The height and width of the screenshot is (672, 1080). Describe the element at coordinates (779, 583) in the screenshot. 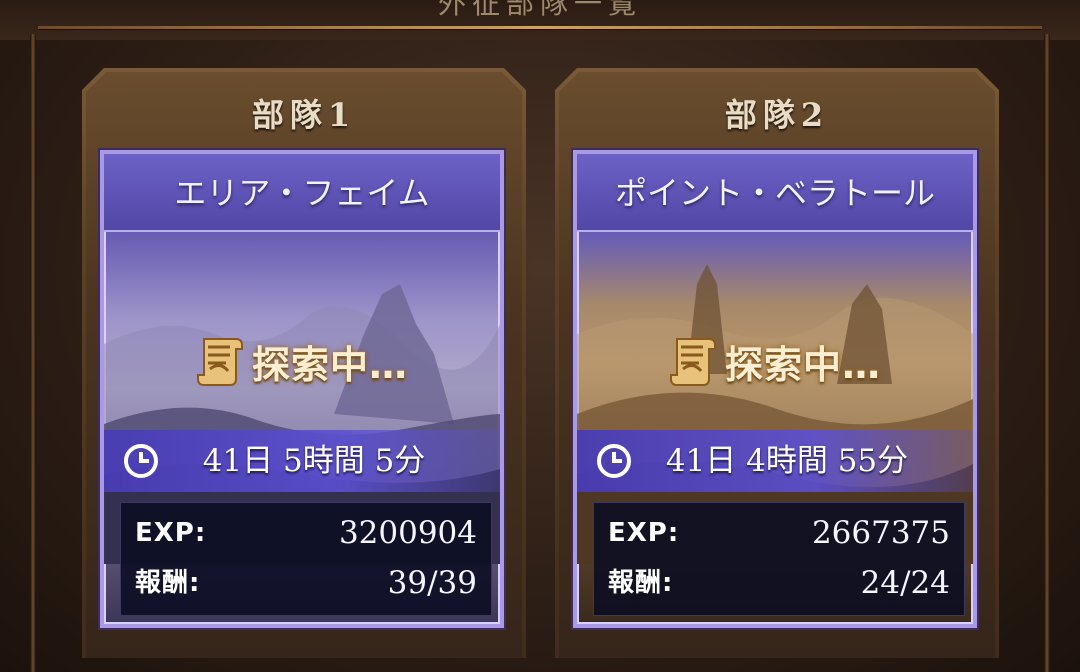

I see `reward-row: 報酬: 24/24` at that location.